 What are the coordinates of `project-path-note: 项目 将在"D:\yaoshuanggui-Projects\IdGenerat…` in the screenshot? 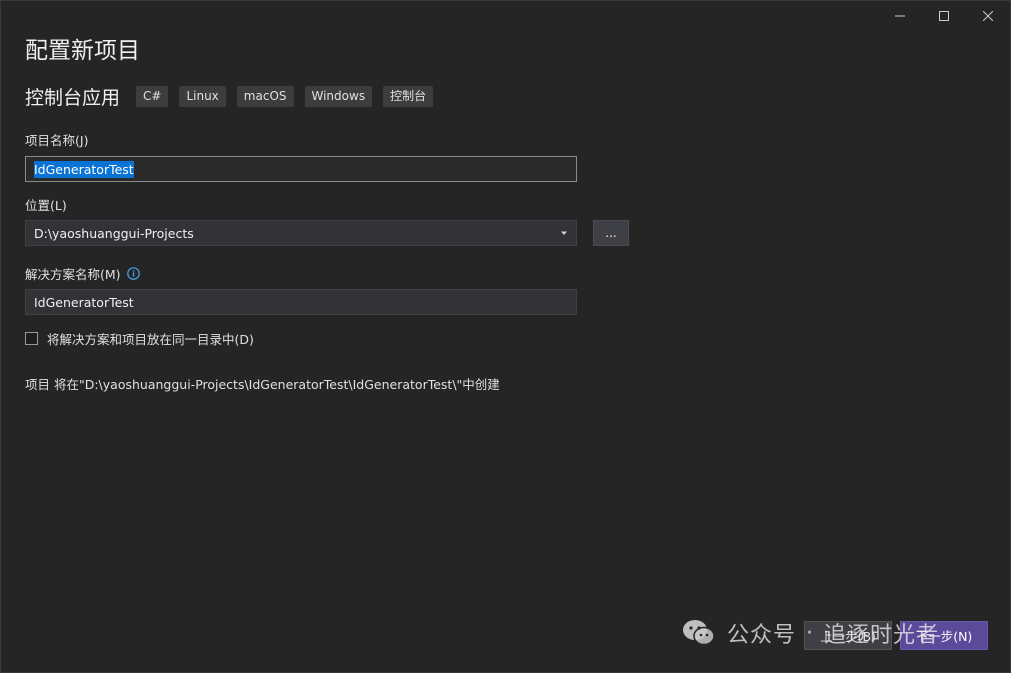 It's located at (262, 384).